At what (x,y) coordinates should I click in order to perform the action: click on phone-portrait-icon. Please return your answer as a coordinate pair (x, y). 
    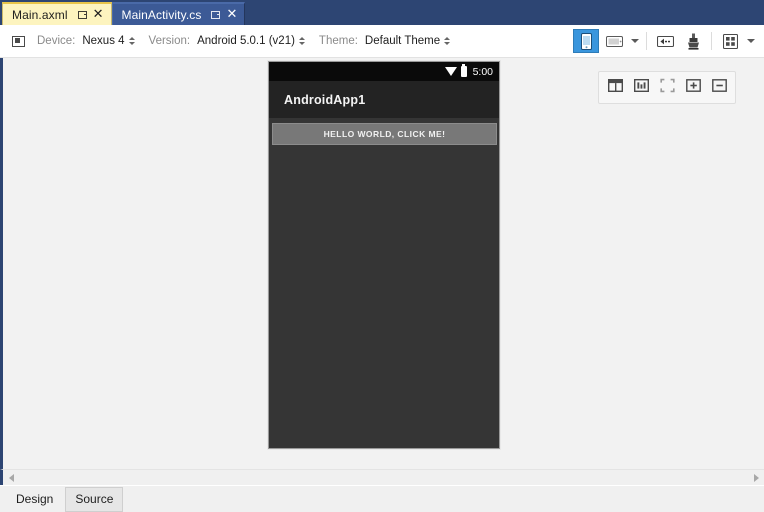
    Looking at the image, I should click on (586, 41).